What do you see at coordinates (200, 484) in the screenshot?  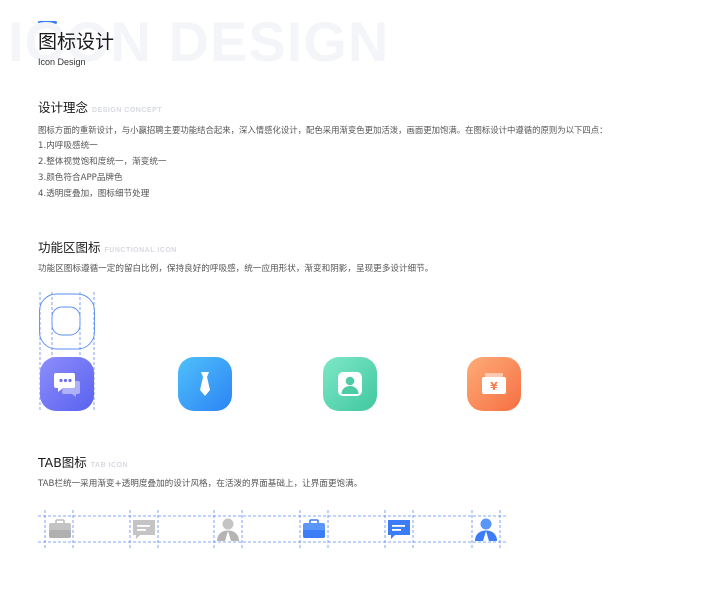 I see `tab-paragraph: TAB栏统一采用渐变+透明度叠加的设计风格，在活泼的界面基础上，让界面更饱满。` at bounding box center [200, 484].